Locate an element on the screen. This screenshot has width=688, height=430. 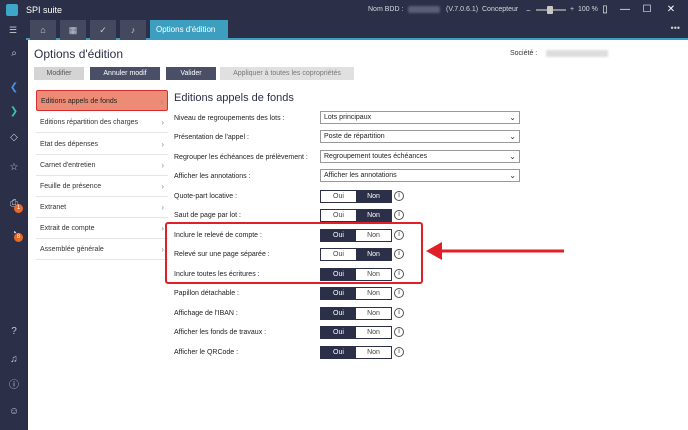
section-title: Editions appels de fonds is located at coordinates (234, 98).